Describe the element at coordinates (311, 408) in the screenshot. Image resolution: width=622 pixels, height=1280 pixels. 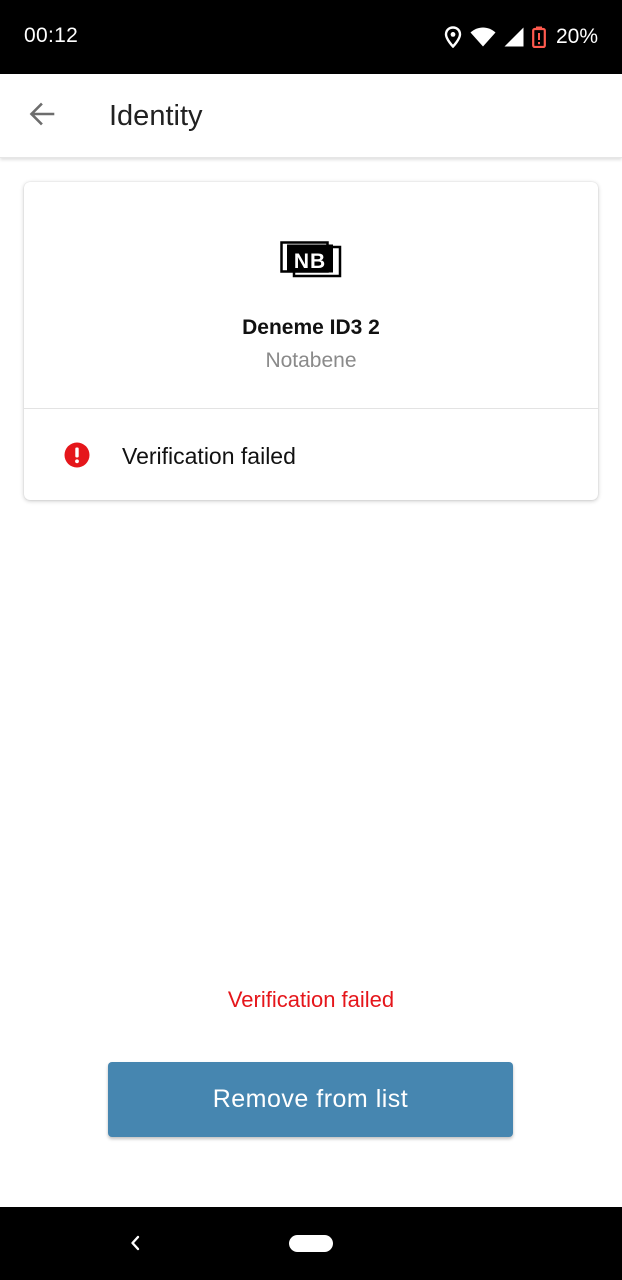
I see `card-divider` at that location.